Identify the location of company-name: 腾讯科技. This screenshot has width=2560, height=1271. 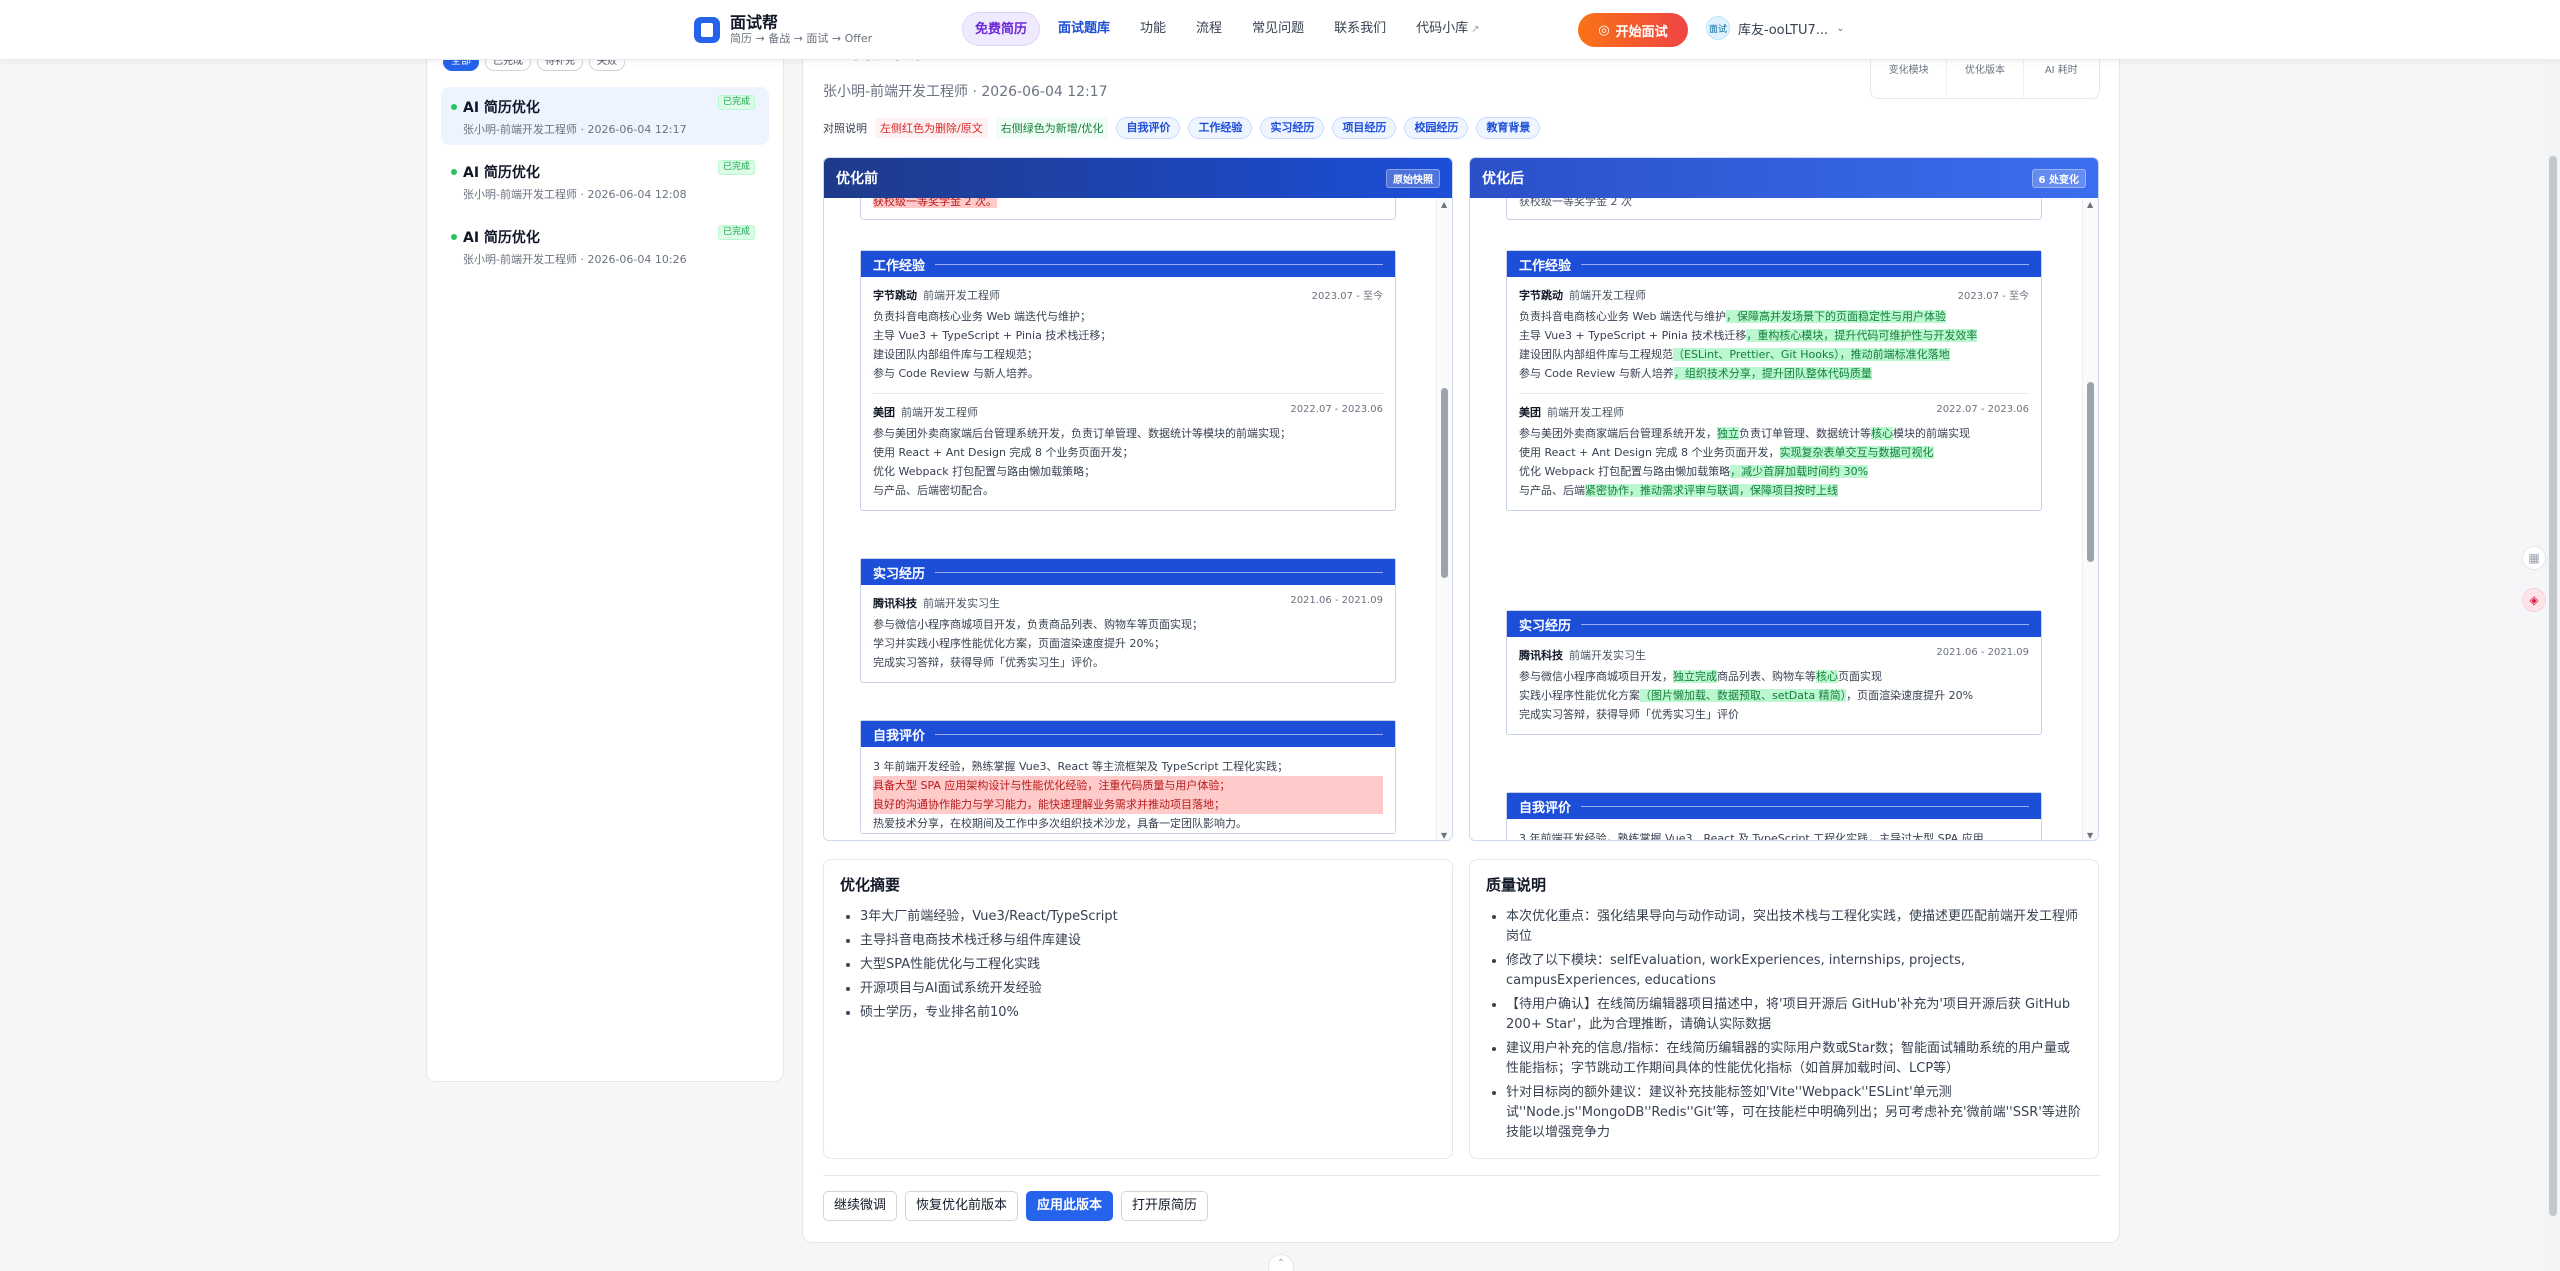
(1541, 655).